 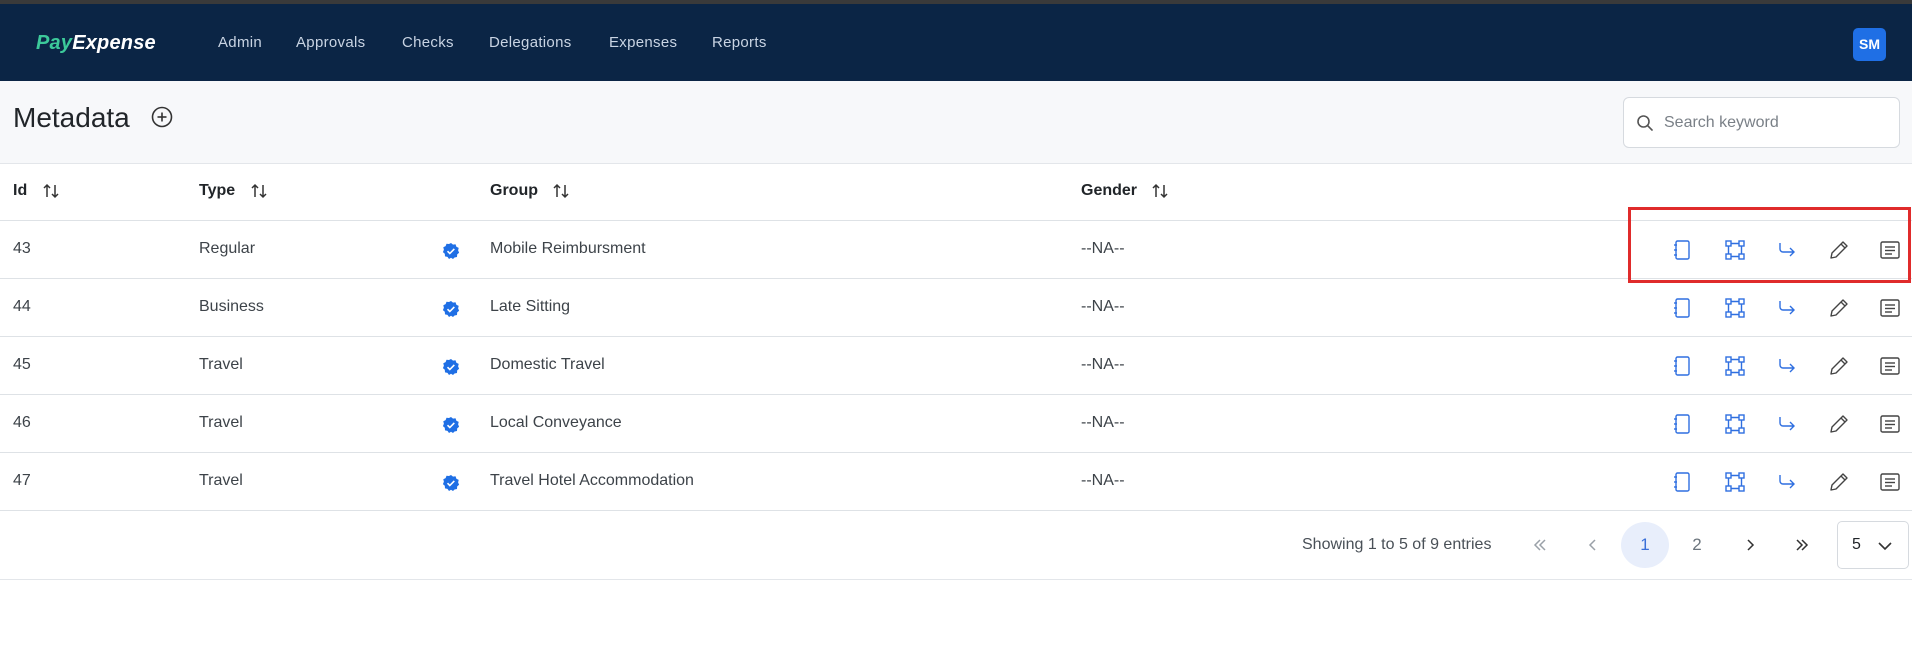 I want to click on page-size-select: 5, so click(x=1873, y=545).